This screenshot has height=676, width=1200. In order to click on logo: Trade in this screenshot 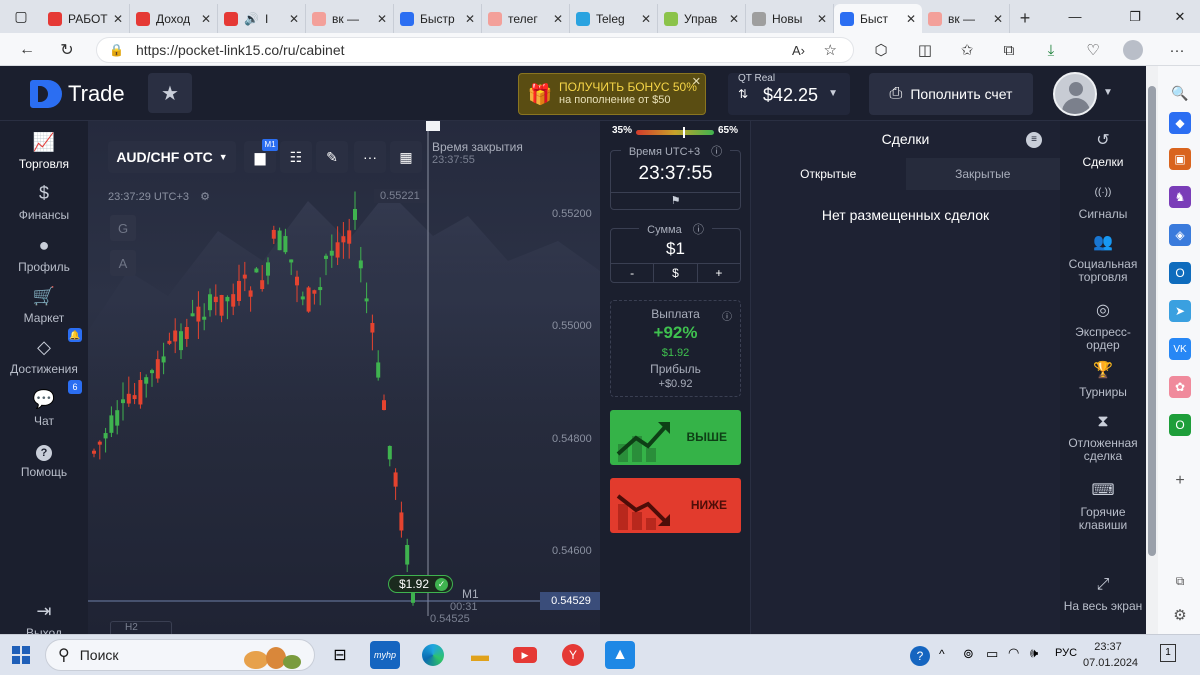, I will do `click(77, 94)`.